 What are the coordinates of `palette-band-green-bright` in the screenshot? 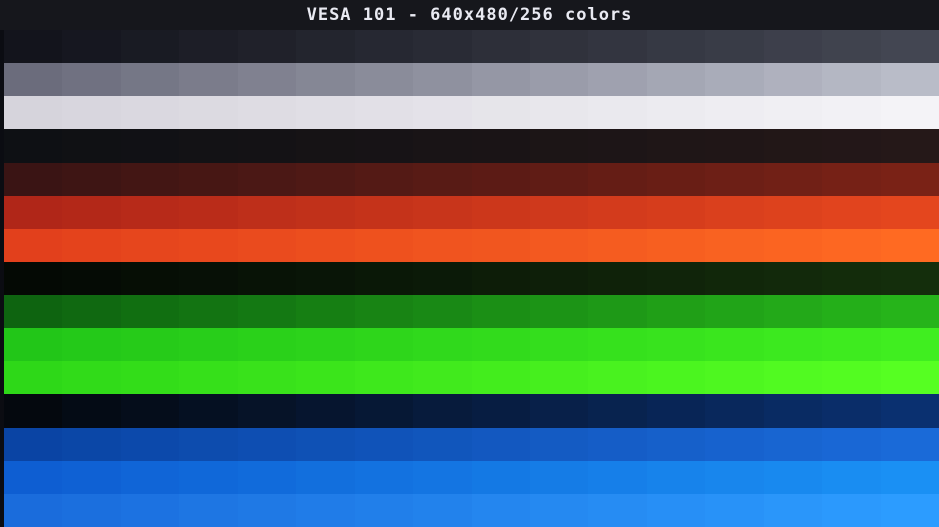 It's located at (471, 345).